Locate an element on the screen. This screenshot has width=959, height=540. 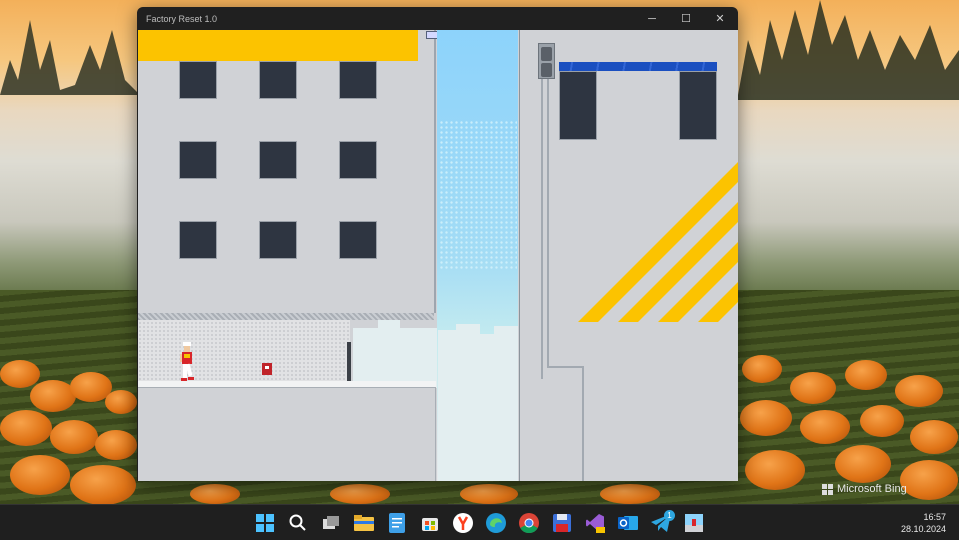
file-explorer-button is located at coordinates (364, 523).